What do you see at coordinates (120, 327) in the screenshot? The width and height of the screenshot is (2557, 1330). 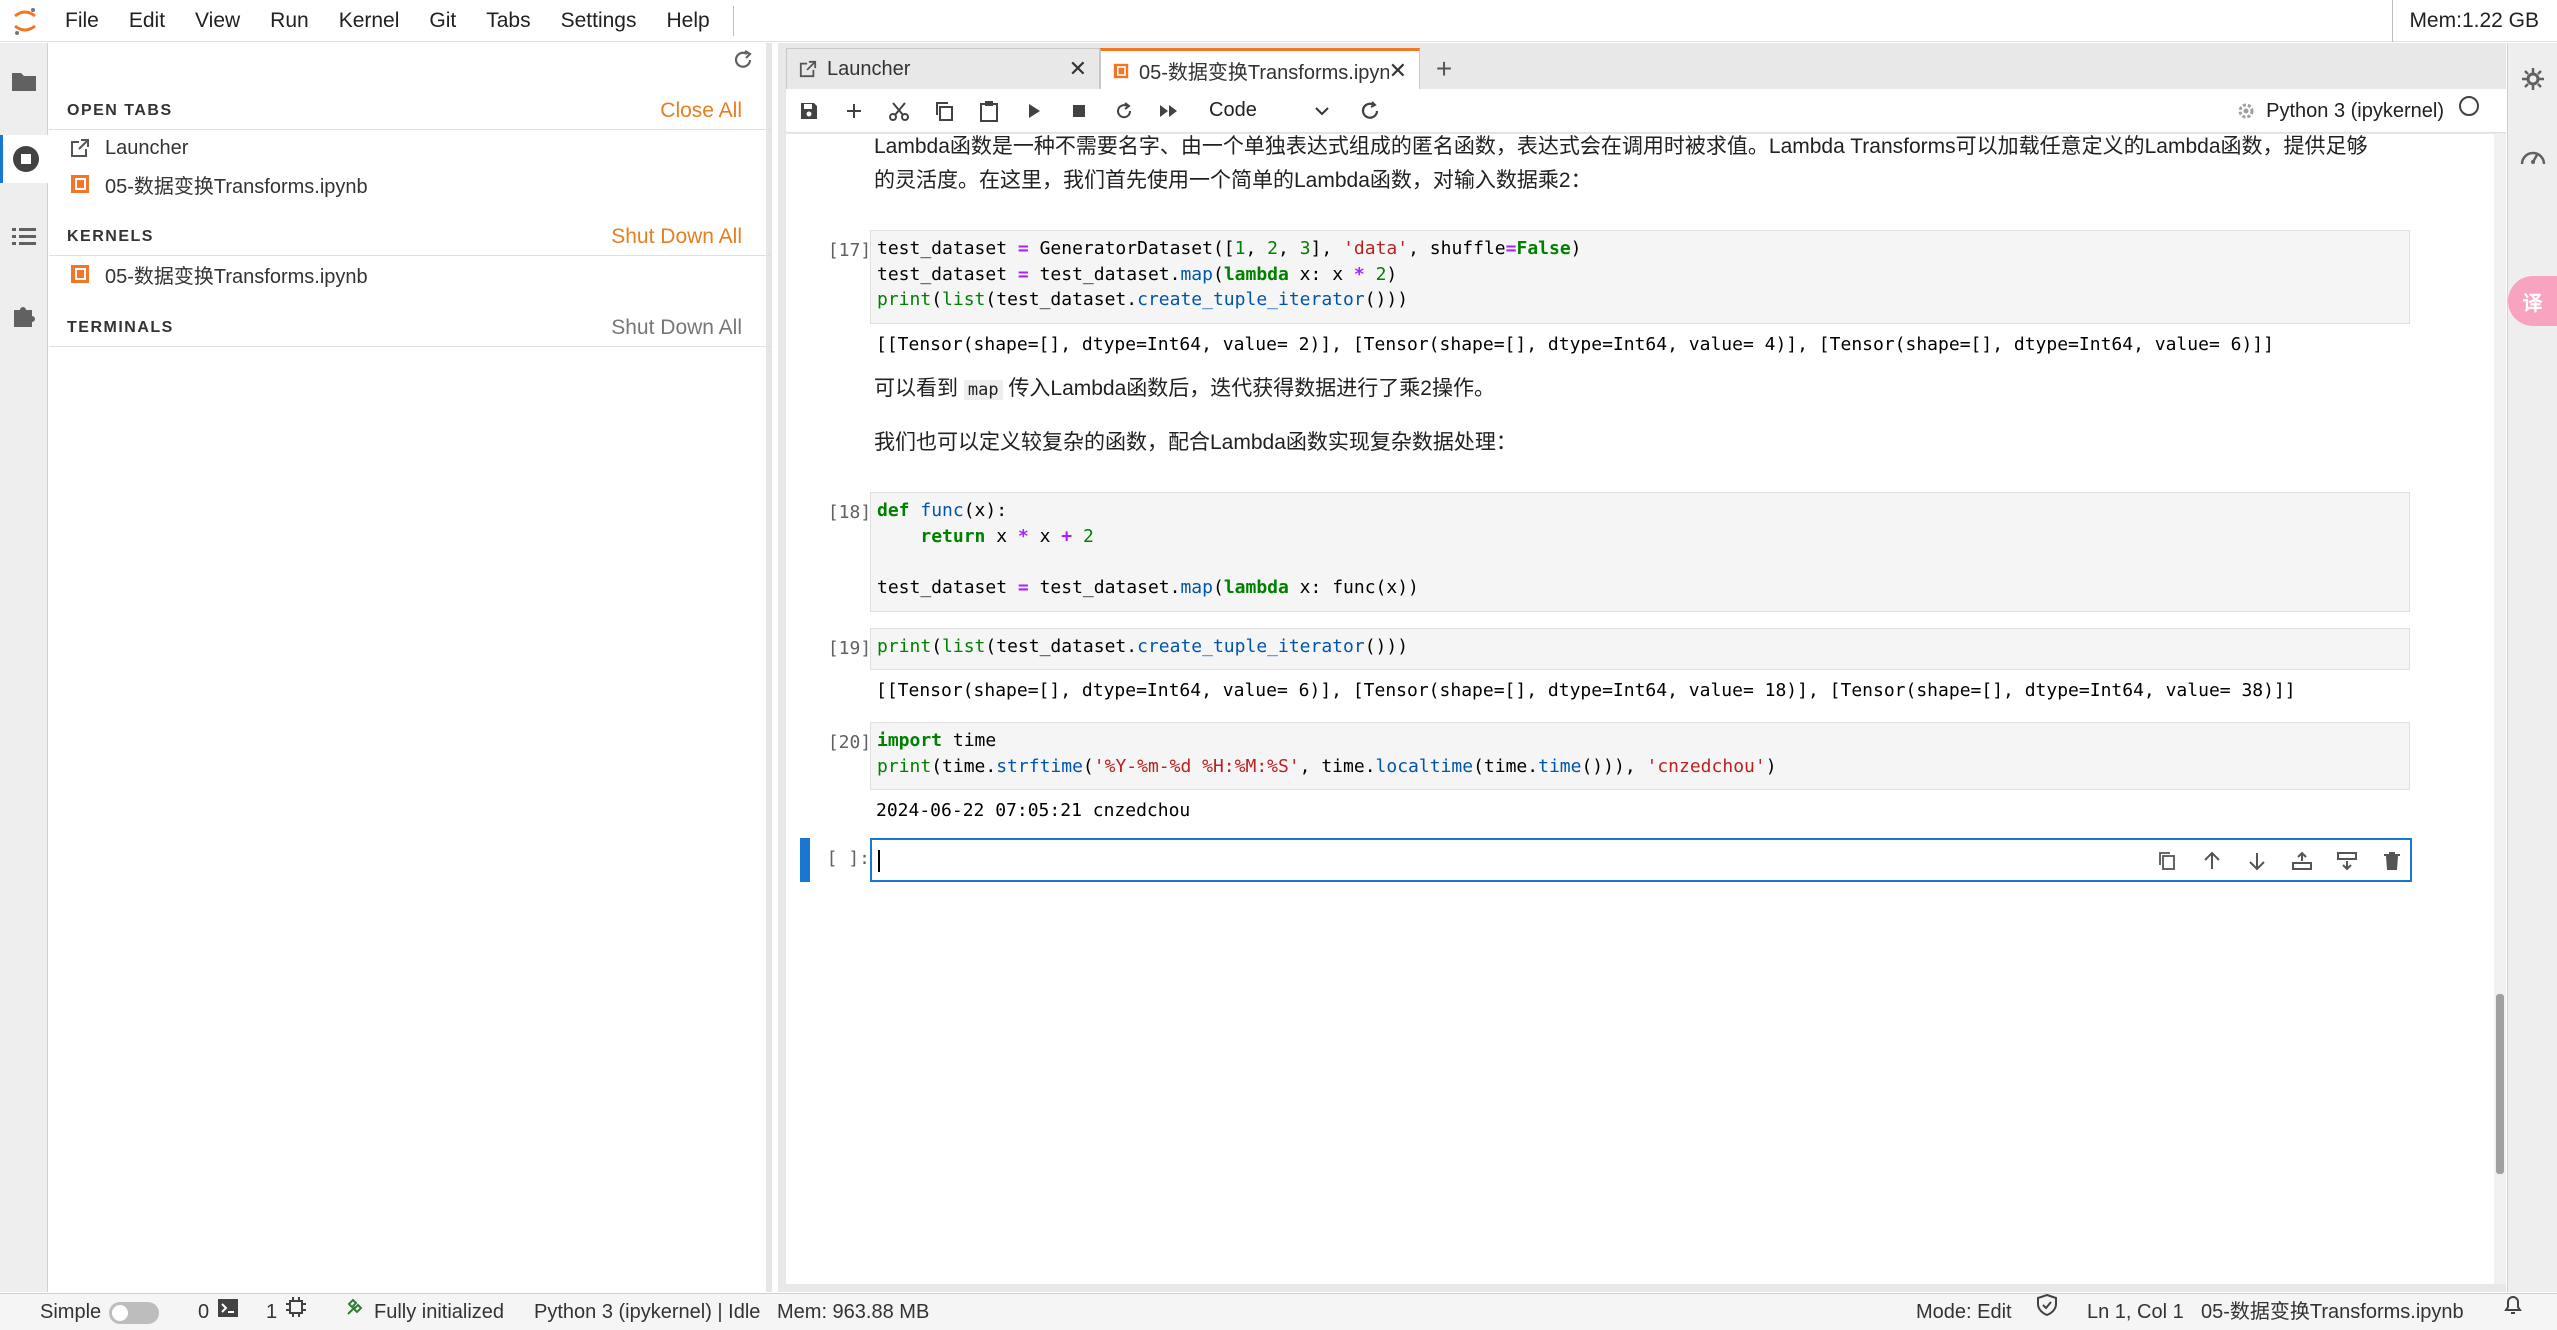 I see `terminals-title: TERMINALS` at bounding box center [120, 327].